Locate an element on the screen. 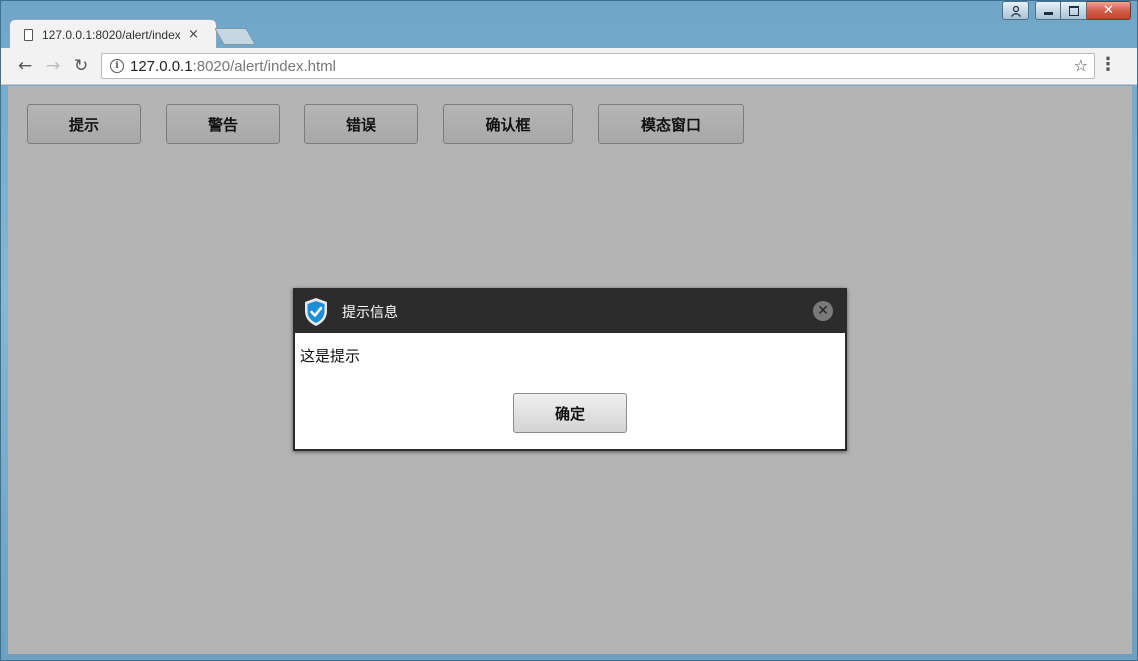  reload-icon: ↻ is located at coordinates (81, 66).